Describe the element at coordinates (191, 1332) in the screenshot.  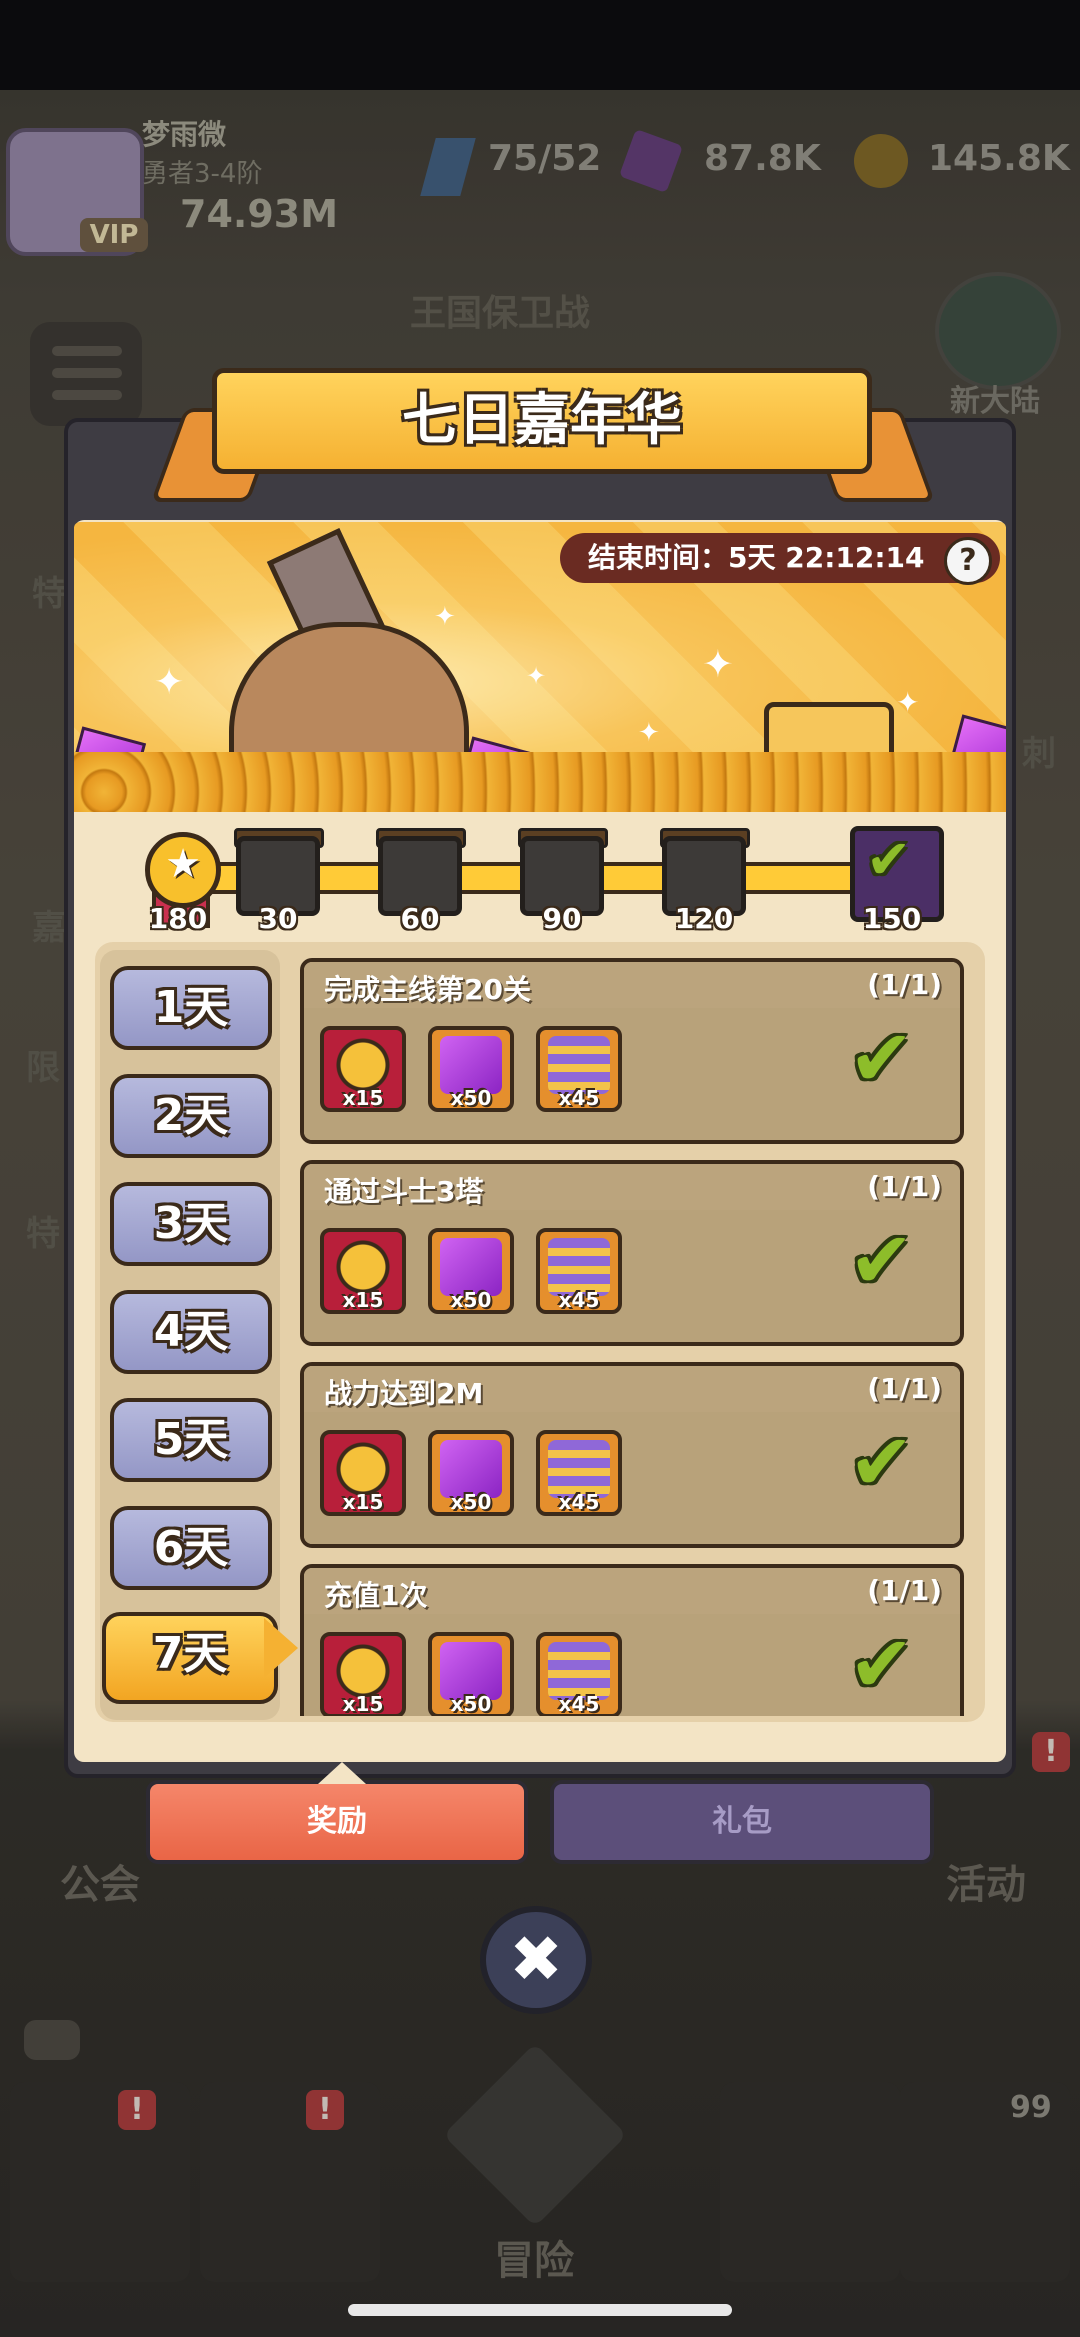
I see `day-tab-4: 4天` at that location.